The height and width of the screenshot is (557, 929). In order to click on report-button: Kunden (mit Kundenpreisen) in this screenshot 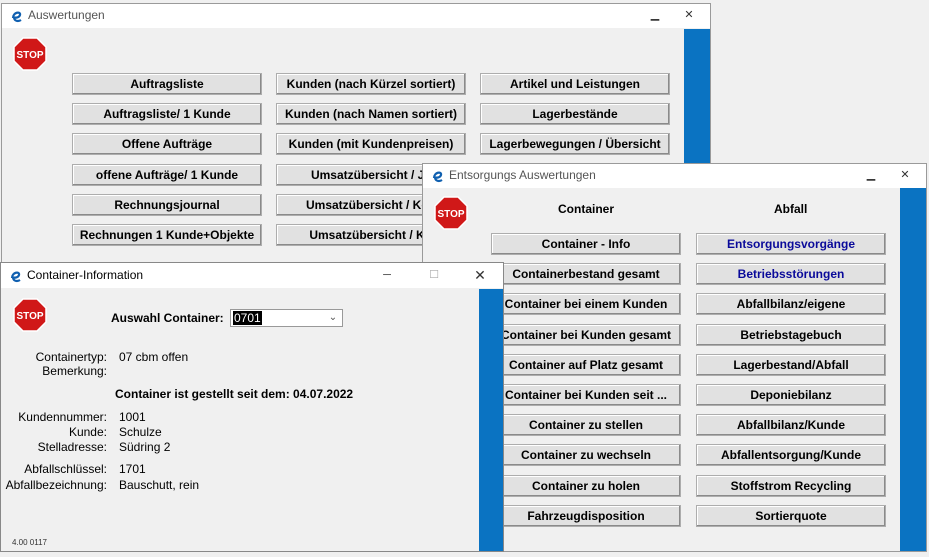, I will do `click(371, 144)`.